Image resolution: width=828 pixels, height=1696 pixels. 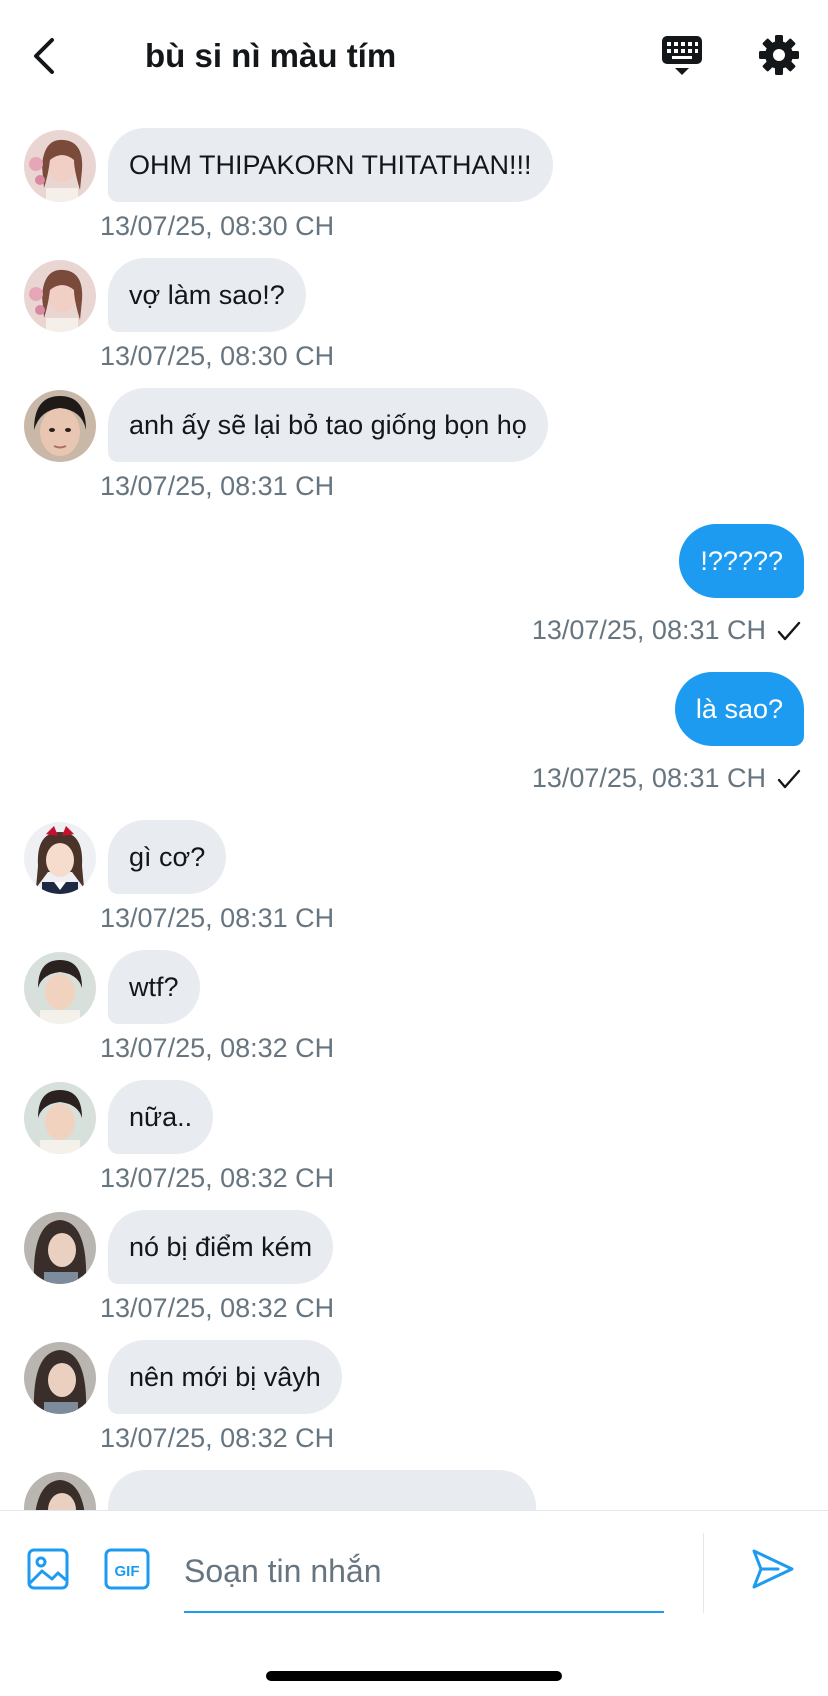 What do you see at coordinates (207, 295) in the screenshot?
I see `message-bubble: vợ làm sao!?` at bounding box center [207, 295].